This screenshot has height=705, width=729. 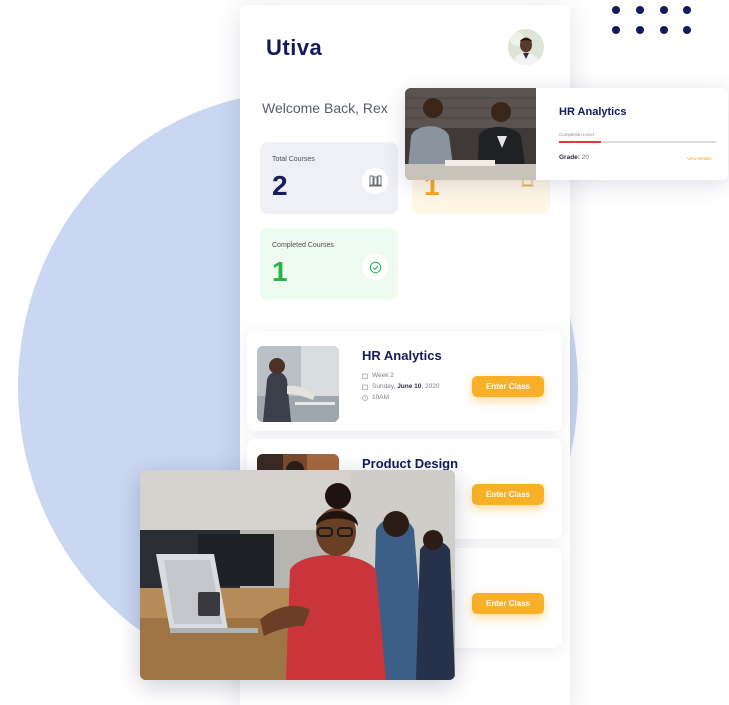 I want to click on stat-value: 2, so click(x=280, y=185).